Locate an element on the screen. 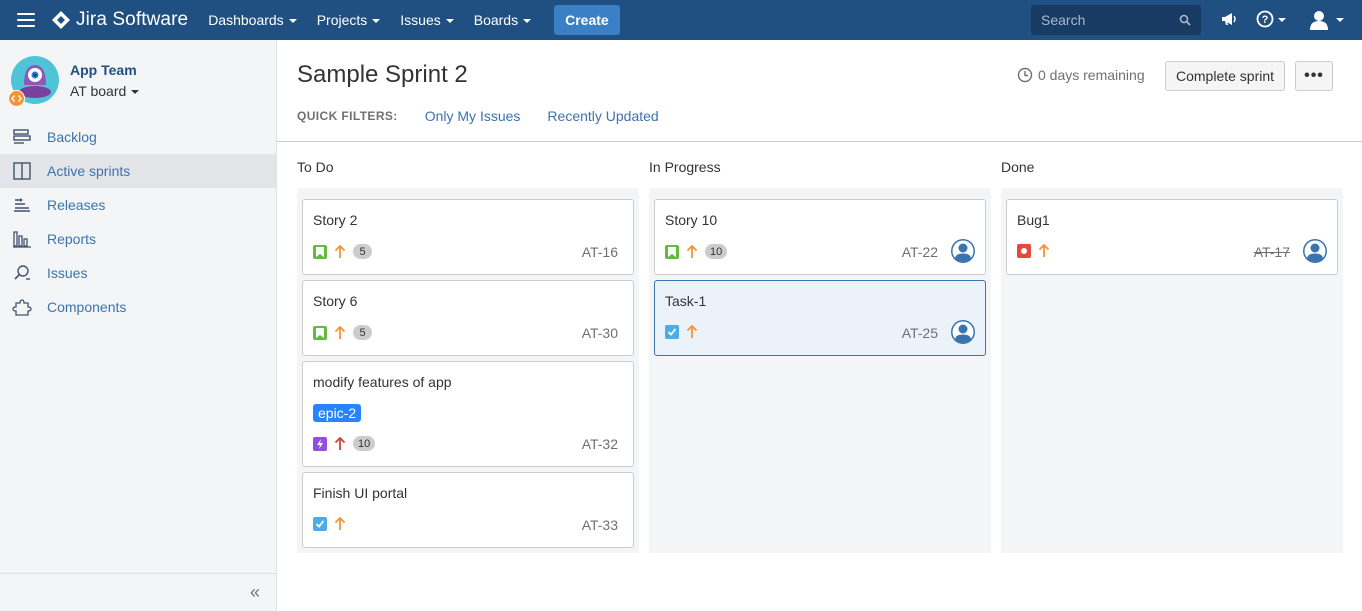 Image resolution: width=1362 pixels, height=611 pixels. issue-key: AT-25 is located at coordinates (920, 333).